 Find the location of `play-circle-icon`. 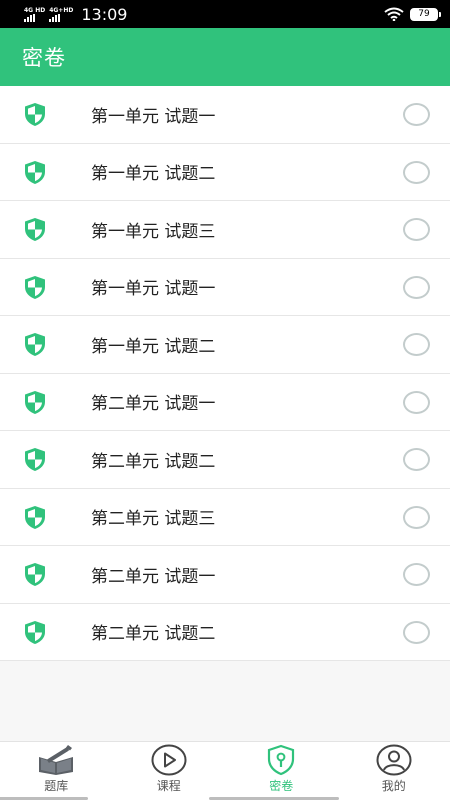

play-circle-icon is located at coordinates (169, 760).